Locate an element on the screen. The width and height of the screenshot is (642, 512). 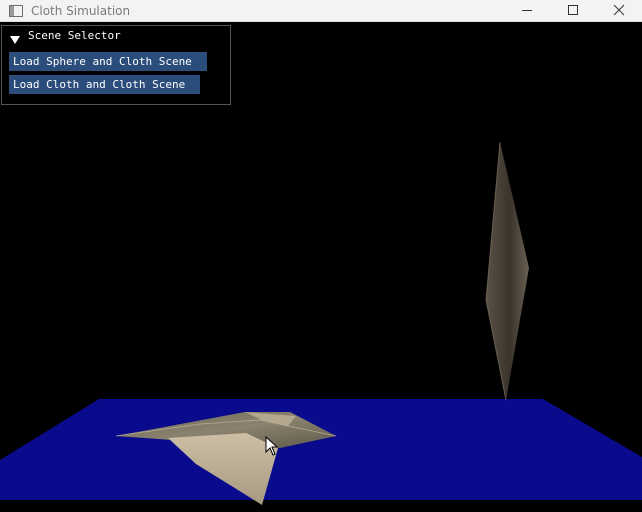
scene-selector-header: Scene Selector is located at coordinates (116, 35).